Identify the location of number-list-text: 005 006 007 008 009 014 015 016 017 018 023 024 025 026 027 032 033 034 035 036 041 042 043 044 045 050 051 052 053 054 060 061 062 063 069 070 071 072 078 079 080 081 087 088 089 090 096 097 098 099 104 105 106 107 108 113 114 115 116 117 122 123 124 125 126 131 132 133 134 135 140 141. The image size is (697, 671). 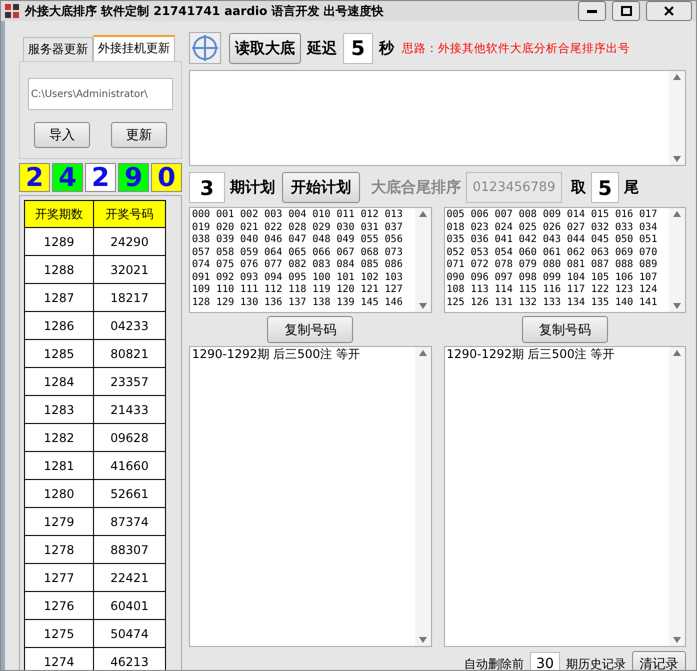
(552, 259).